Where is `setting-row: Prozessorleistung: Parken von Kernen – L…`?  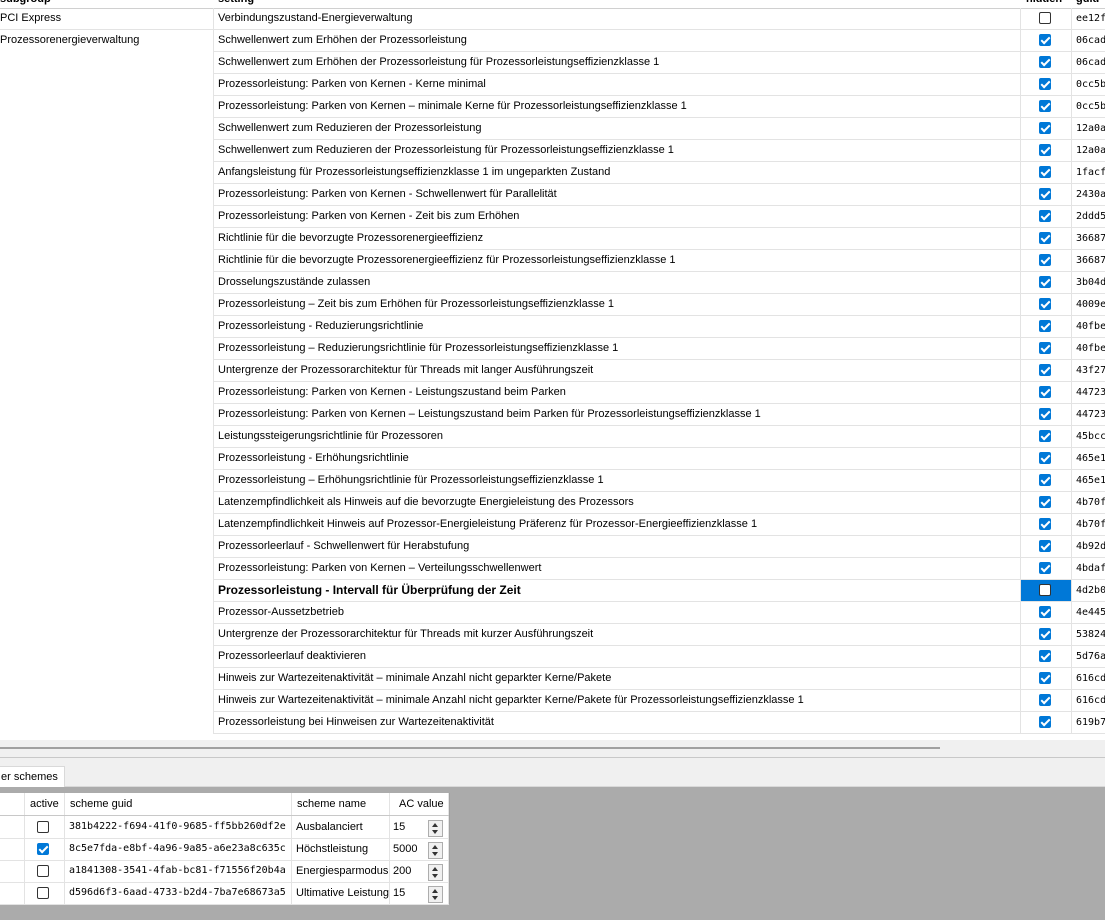
setting-row: Prozessorleistung: Parken von Kernen – L… is located at coordinates (659, 415).